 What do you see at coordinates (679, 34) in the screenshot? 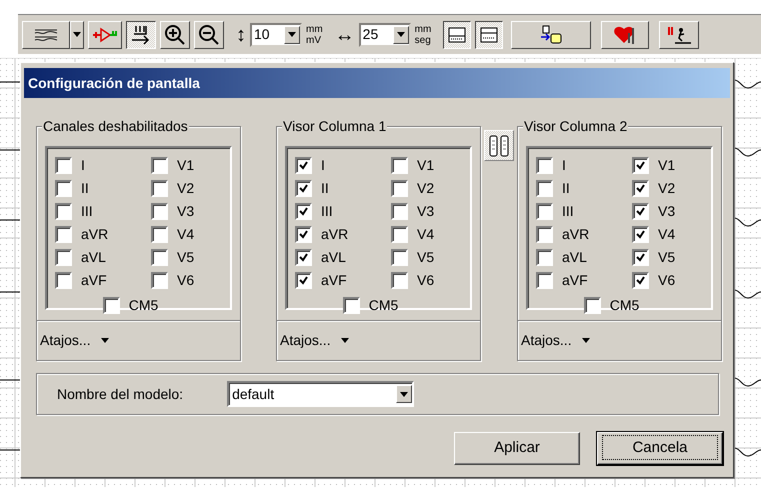
I see `treadmill-icon` at bounding box center [679, 34].